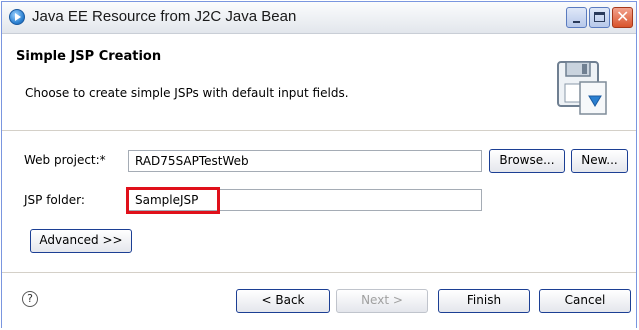 The width and height of the screenshot is (639, 330). Describe the element at coordinates (89, 56) in the screenshot. I see `page-title: Simple JSP Creation` at that location.